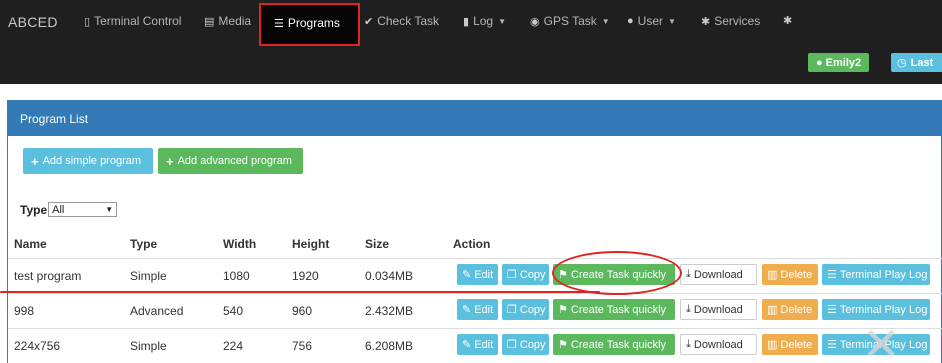 Image resolution: width=942 pixels, height=363 pixels. I want to click on file-icon: ▮, so click(466, 21).